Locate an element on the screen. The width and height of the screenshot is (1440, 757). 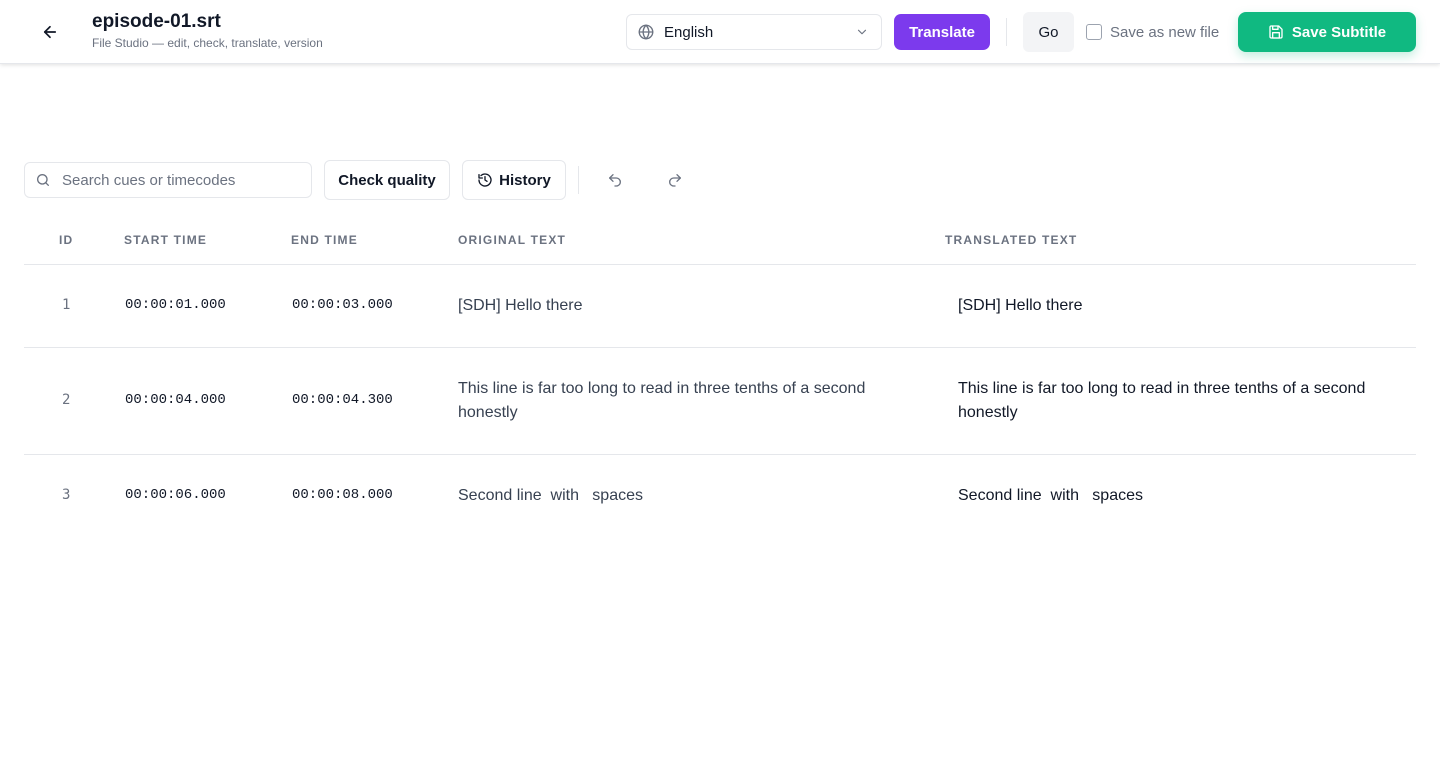
column-header-start-time: START TIME is located at coordinates (166, 240).